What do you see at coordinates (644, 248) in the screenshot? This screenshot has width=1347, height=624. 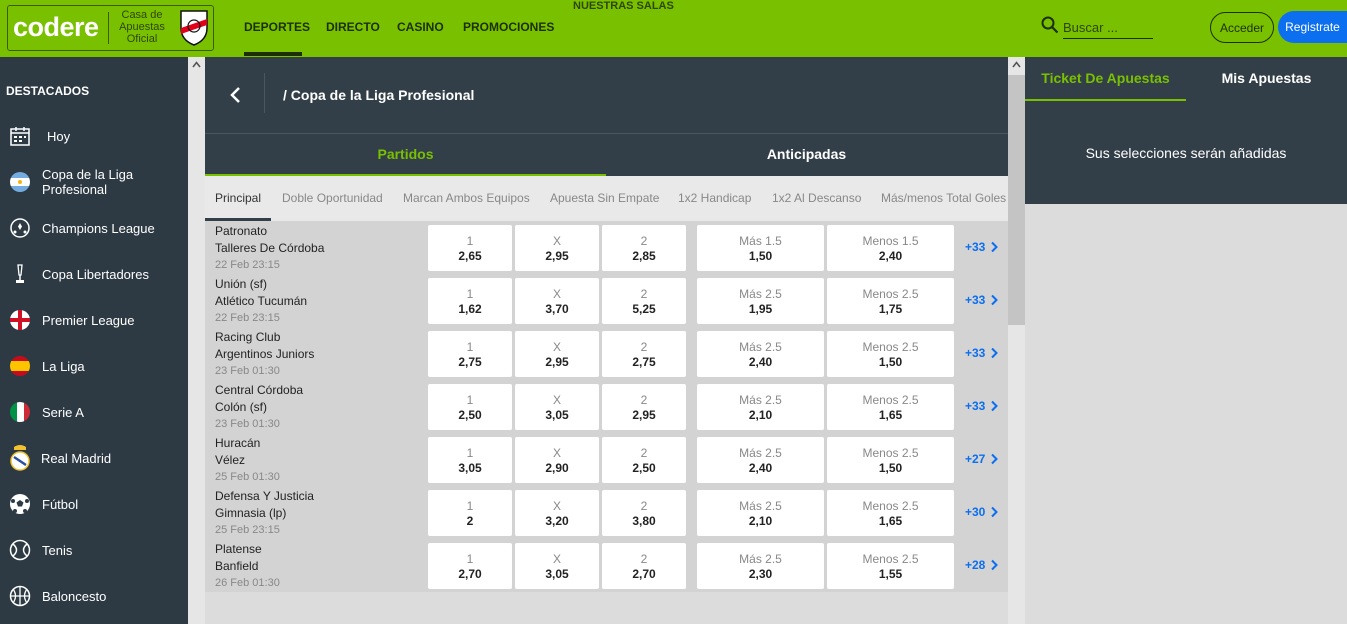 I see `odd-button: 2 2,85` at bounding box center [644, 248].